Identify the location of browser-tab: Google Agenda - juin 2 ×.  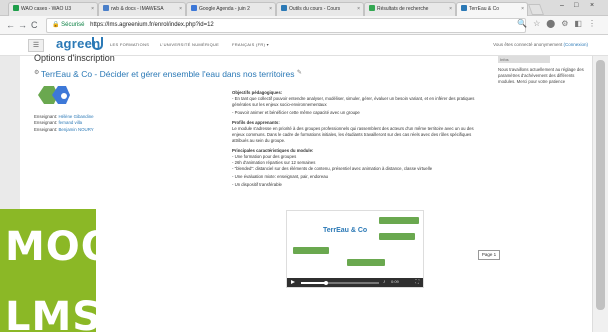
(231, 9).